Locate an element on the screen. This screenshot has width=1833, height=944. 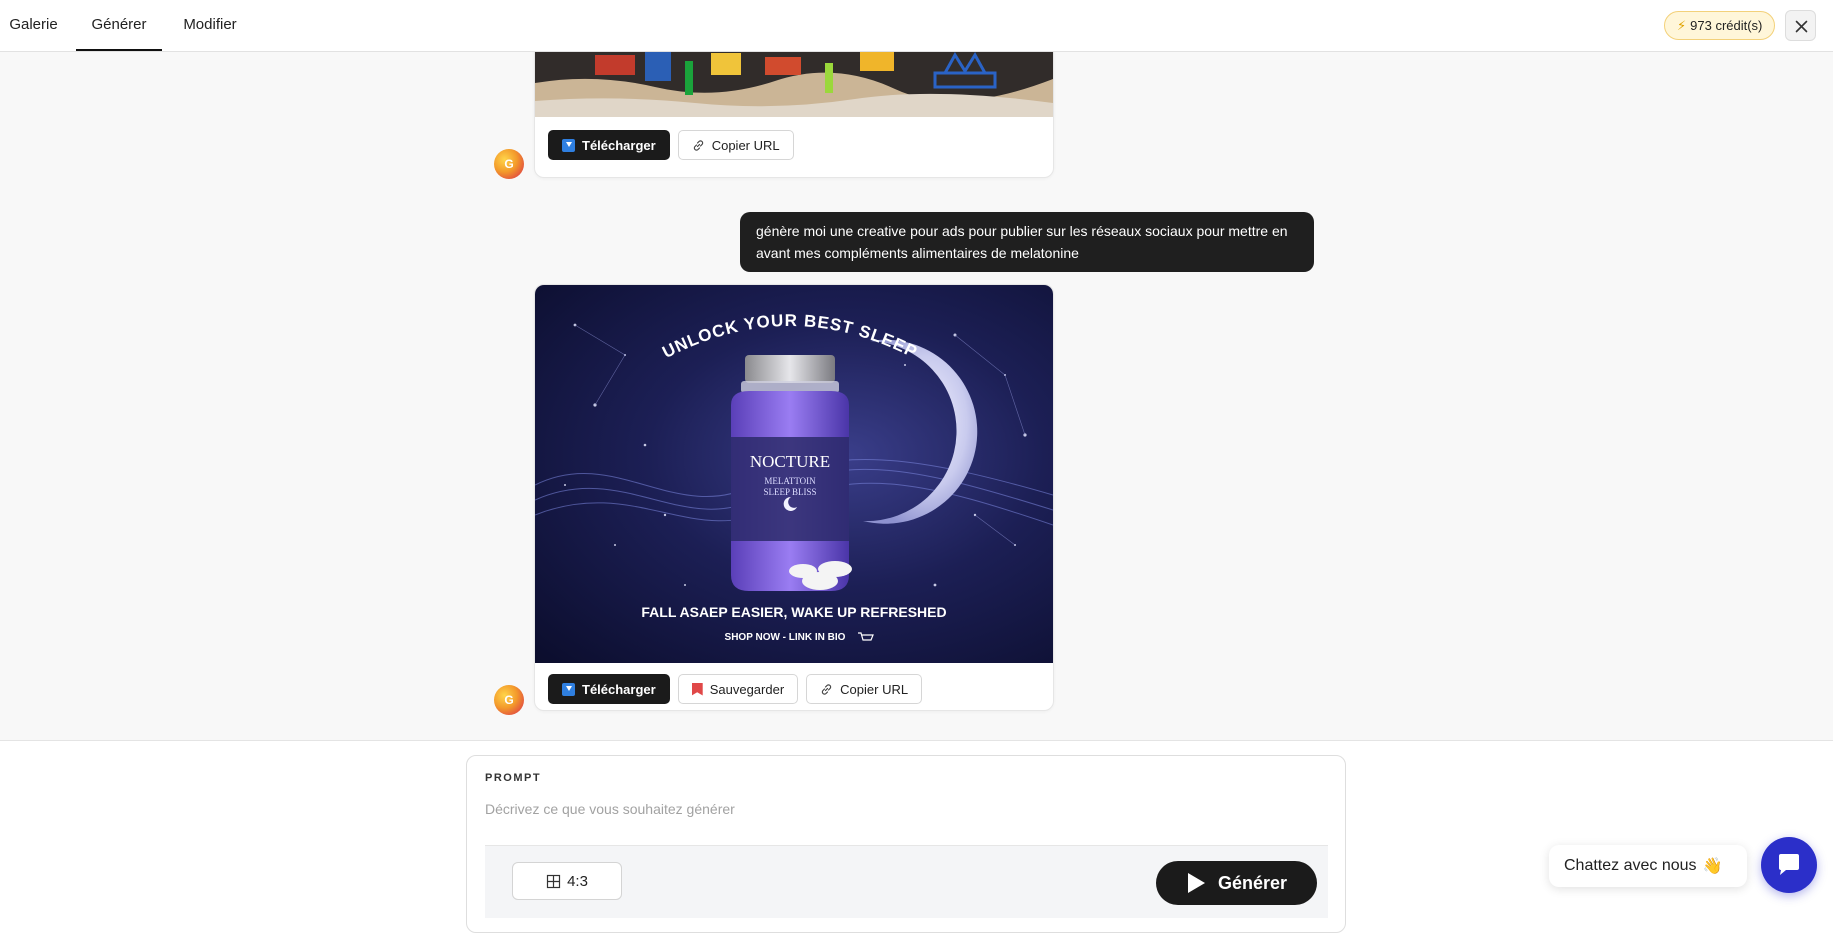
credits-badge: ⚡ 973 crédit(s) is located at coordinates (1720, 25).